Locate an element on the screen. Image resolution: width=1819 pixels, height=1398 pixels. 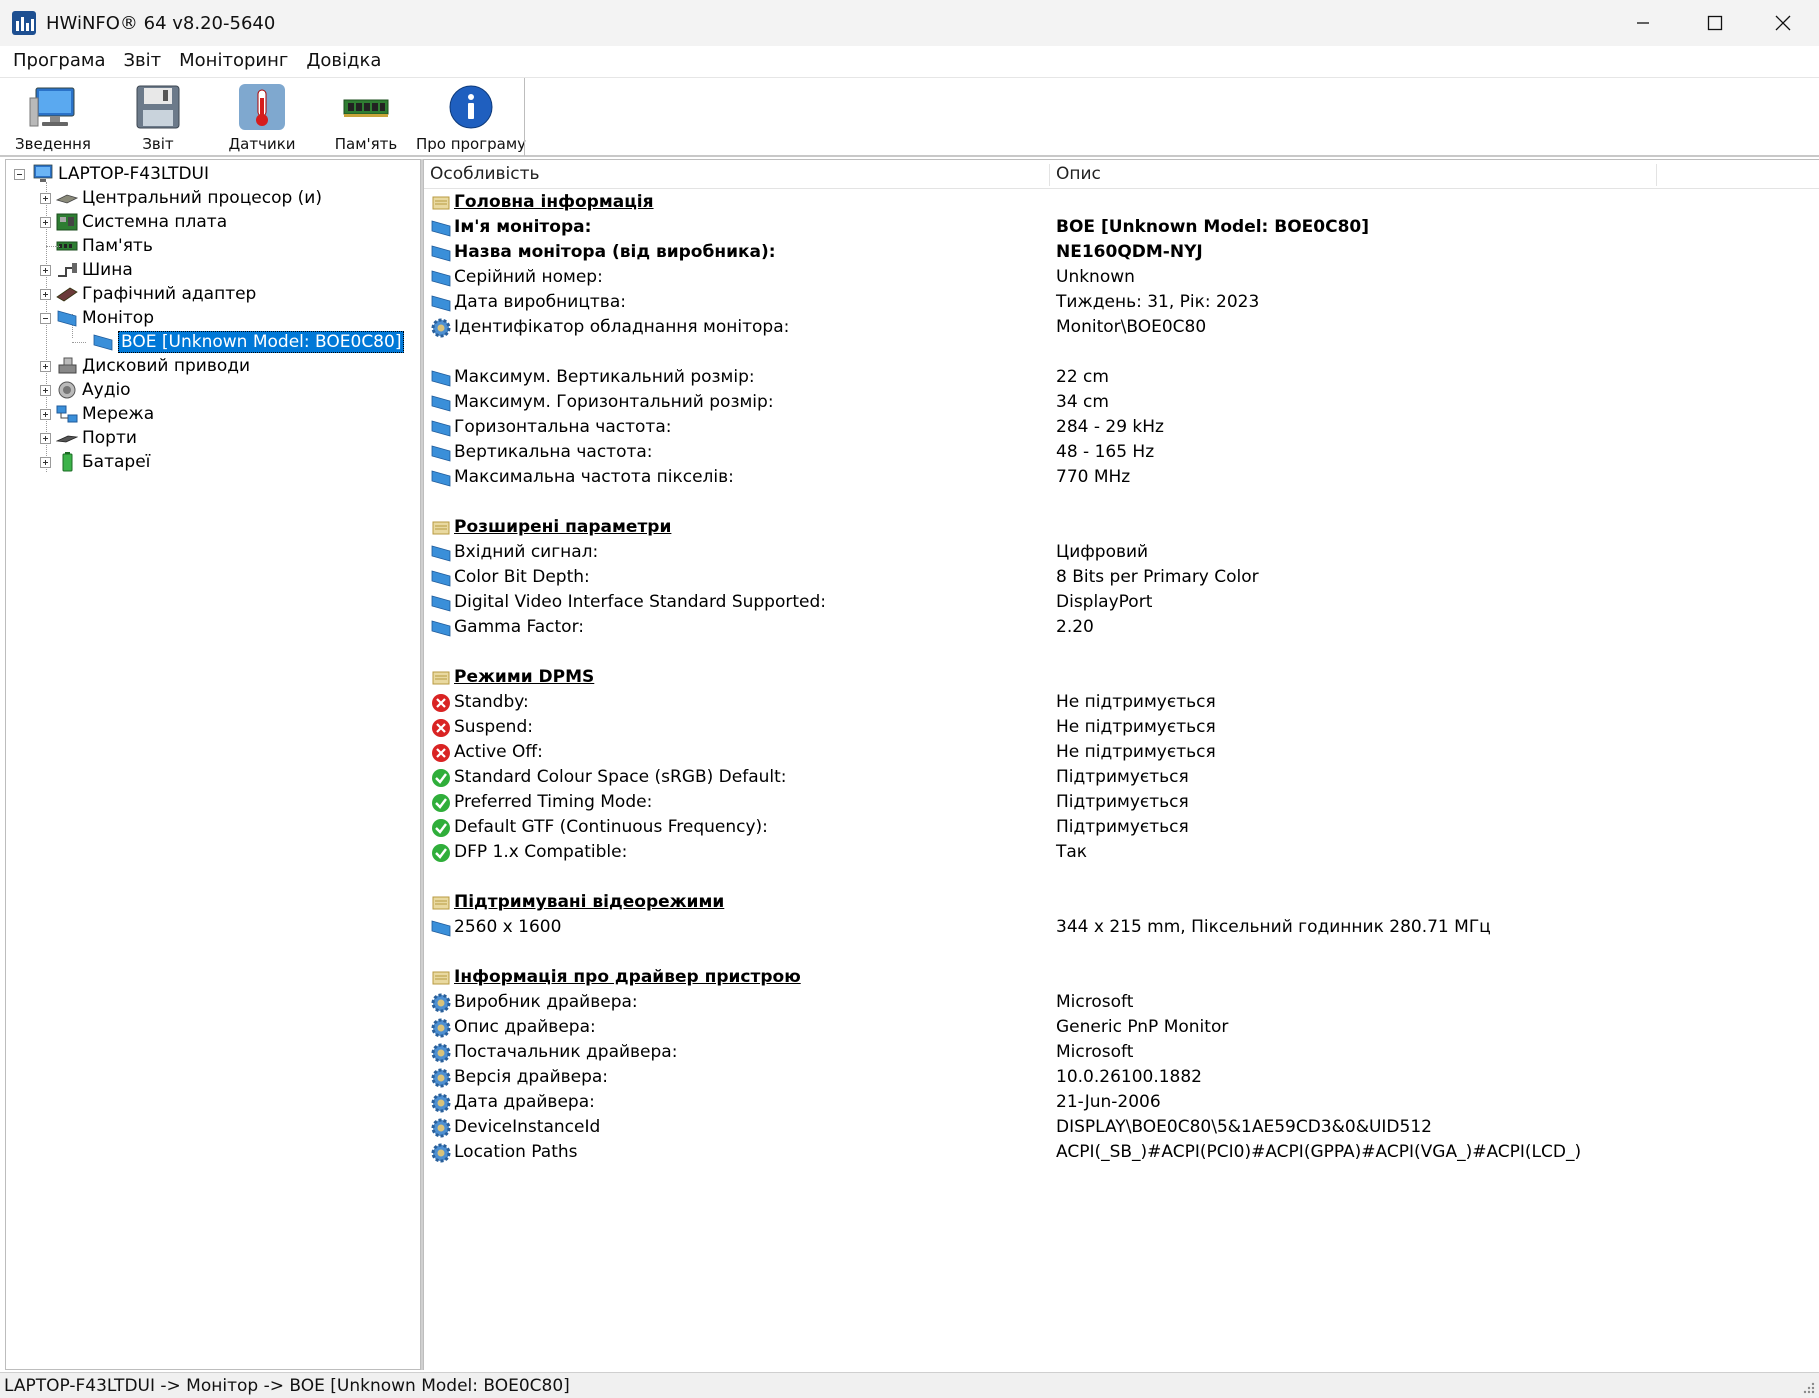
detail-row: DFP 1.x Compatible: Так is located at coordinates (1121, 852).